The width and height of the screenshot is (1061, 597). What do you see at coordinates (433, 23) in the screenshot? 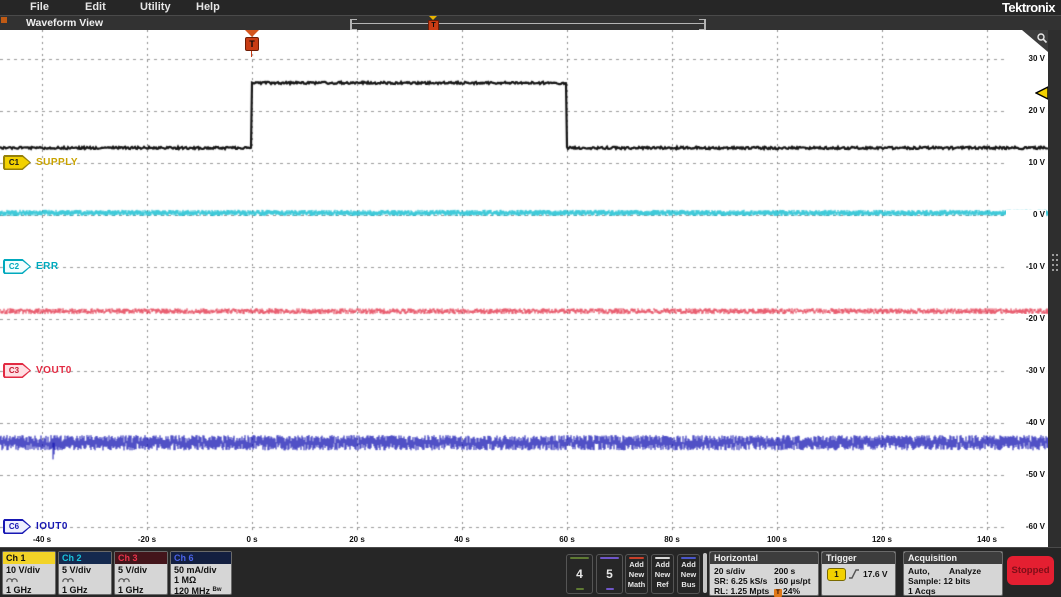
I see `overview-trigger-marker: T` at bounding box center [433, 23].